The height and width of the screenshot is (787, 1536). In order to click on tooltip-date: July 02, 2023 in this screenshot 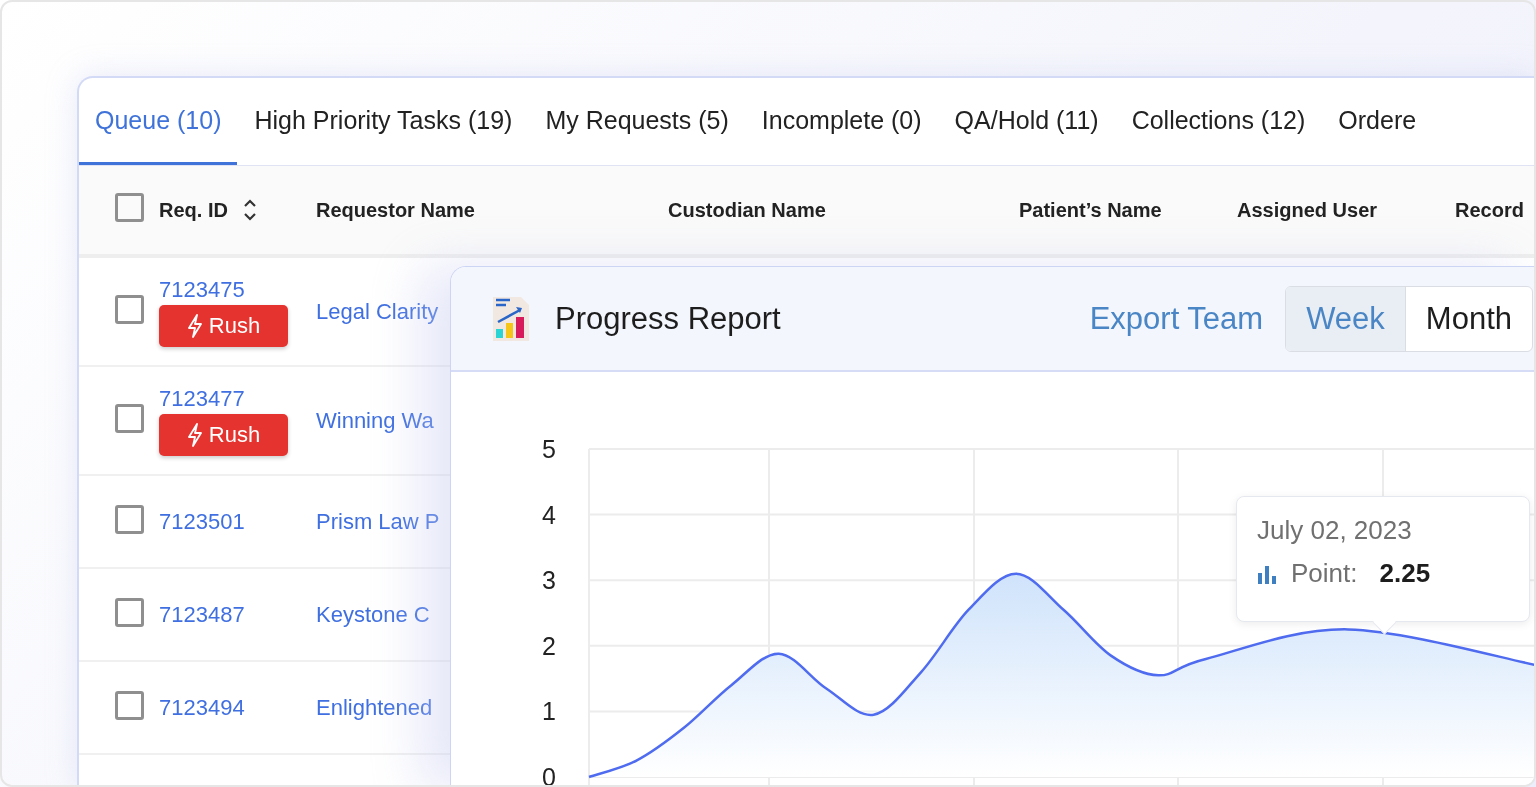, I will do `click(1335, 530)`.